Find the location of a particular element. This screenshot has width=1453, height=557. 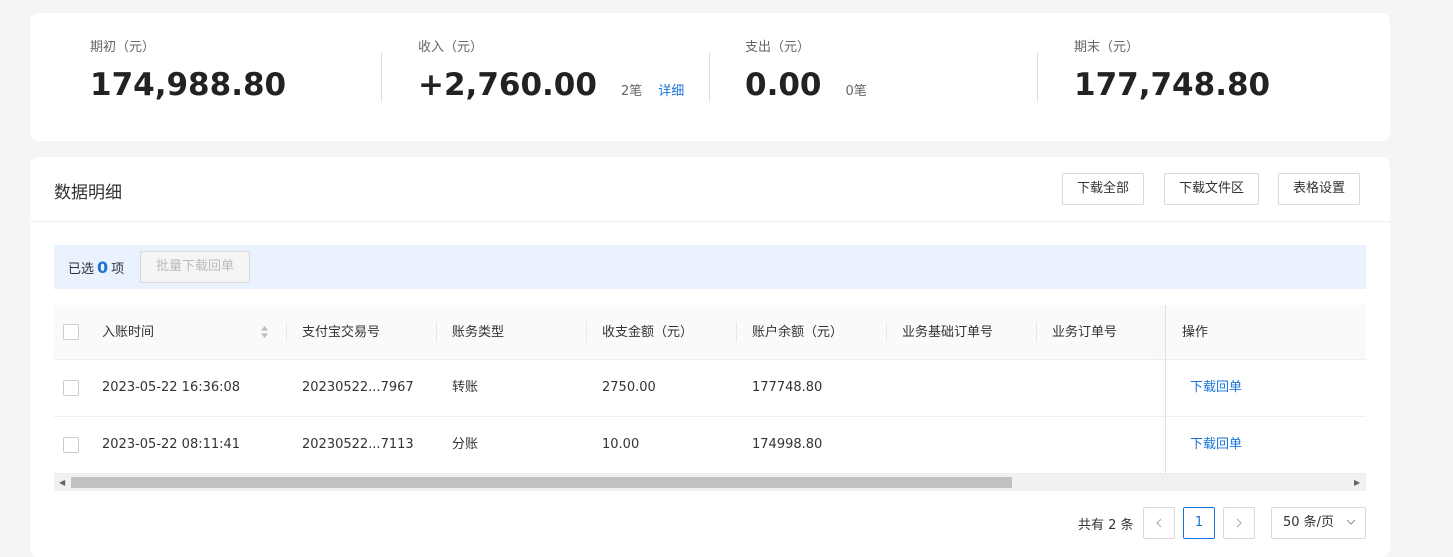

stat-income-count: 2笔 is located at coordinates (631, 91).